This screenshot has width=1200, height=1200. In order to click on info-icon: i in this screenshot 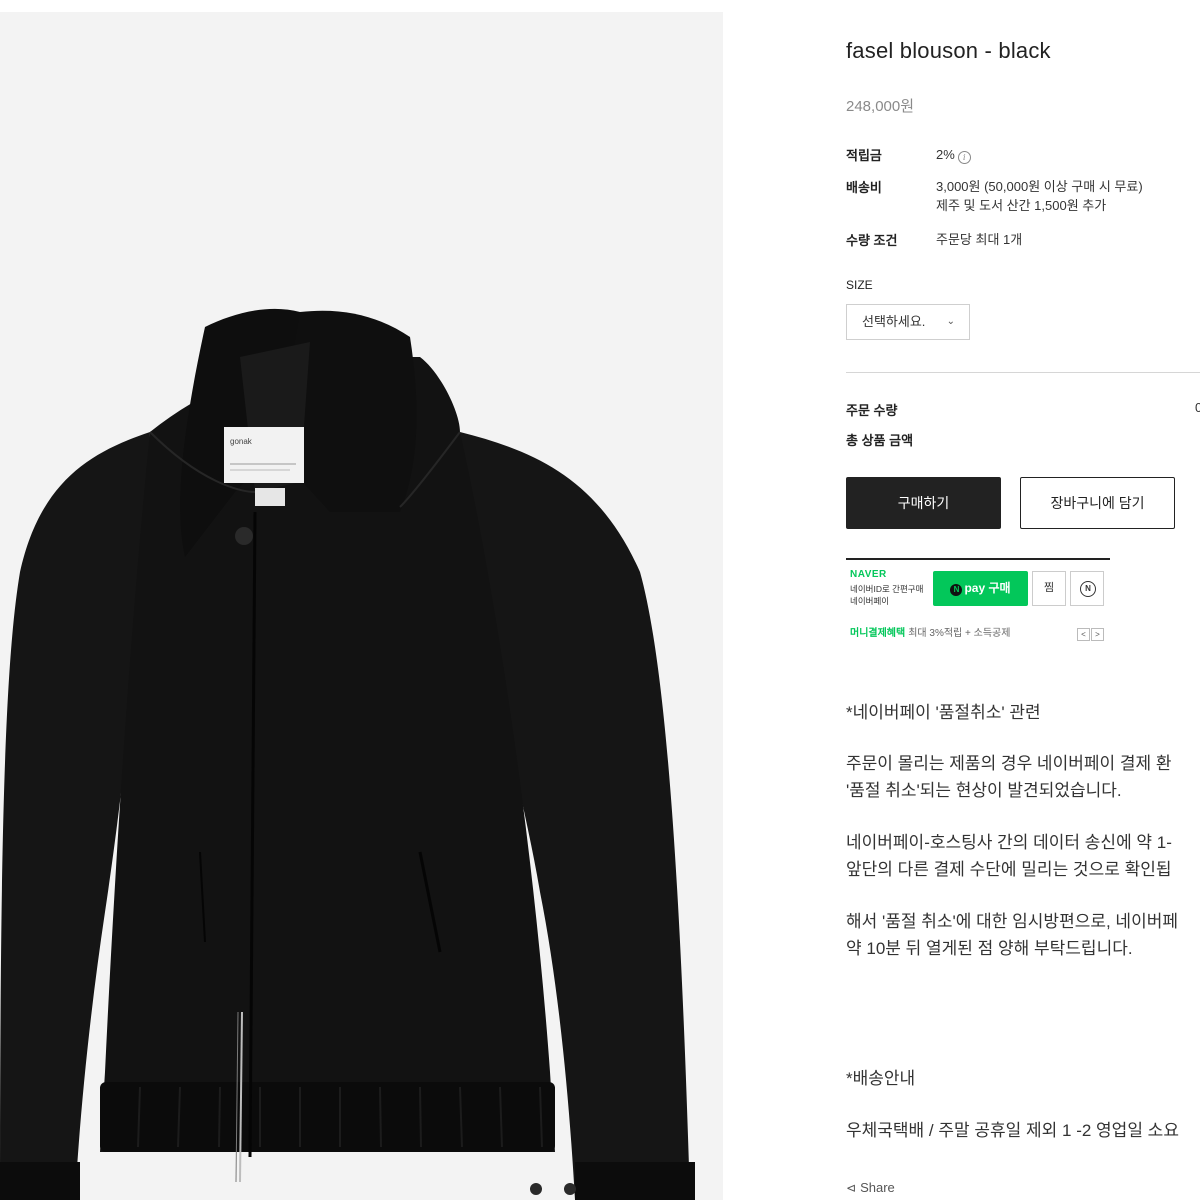, I will do `click(964, 157)`.